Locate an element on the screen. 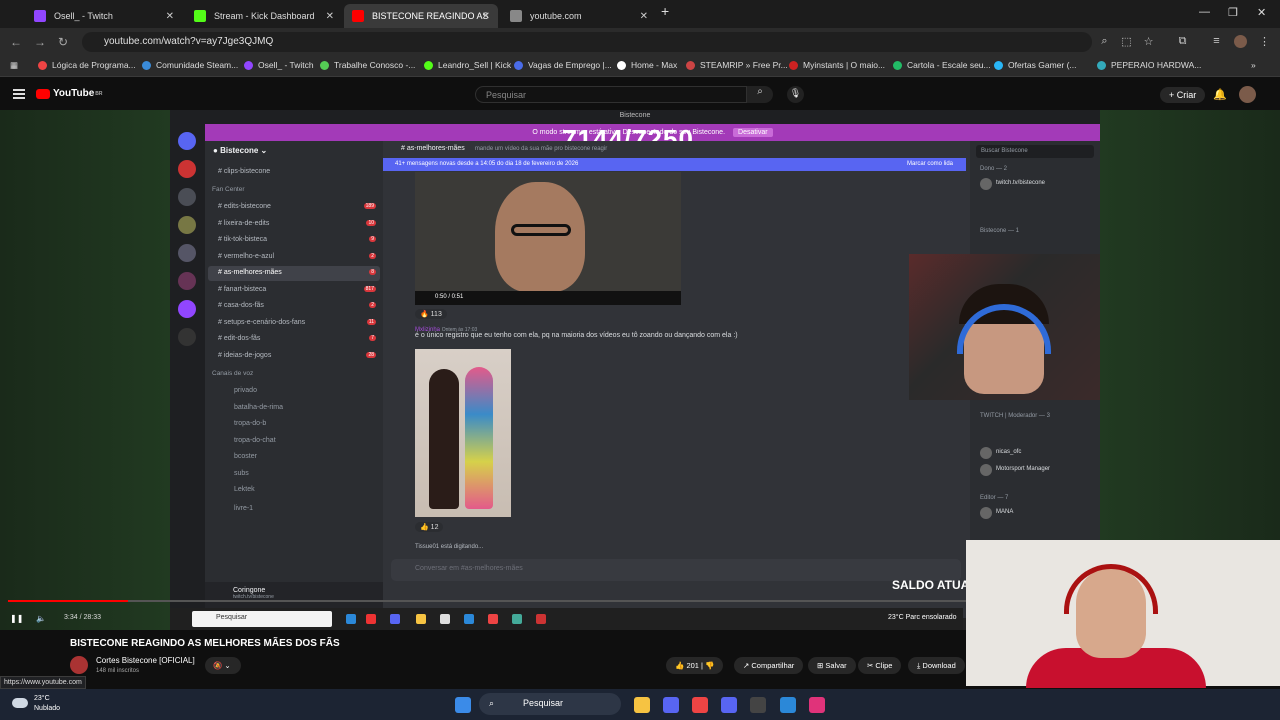 This screenshot has width=1280, height=720. category-label: Canais de voz is located at coordinates (232, 373).